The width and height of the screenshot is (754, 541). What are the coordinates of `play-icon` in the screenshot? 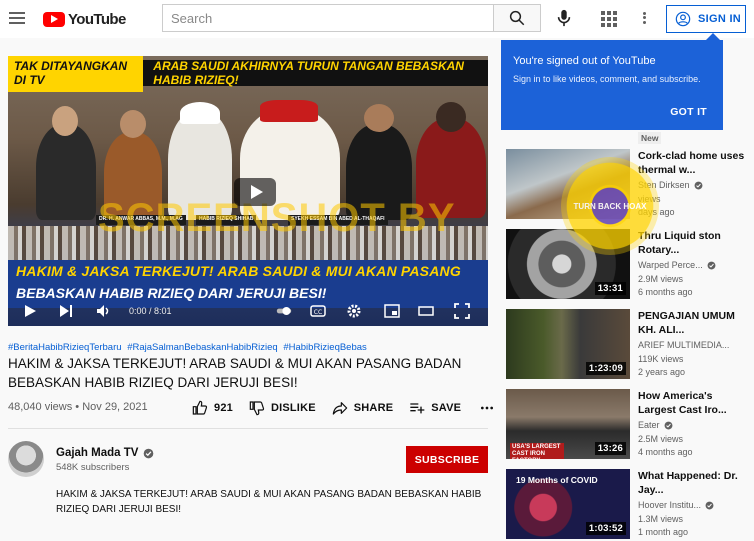 It's located at (255, 192).